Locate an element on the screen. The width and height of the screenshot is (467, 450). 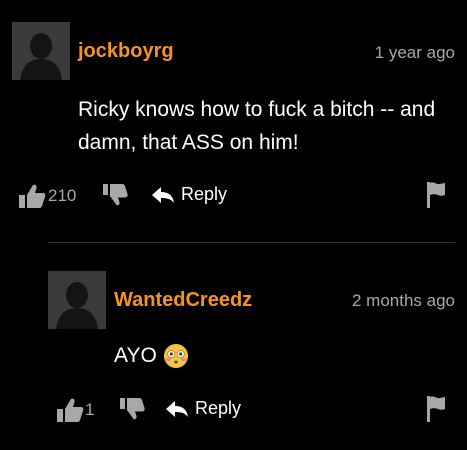
comment-text-line: Ricky knows how to fuck a bitch -- and is located at coordinates (257, 109).